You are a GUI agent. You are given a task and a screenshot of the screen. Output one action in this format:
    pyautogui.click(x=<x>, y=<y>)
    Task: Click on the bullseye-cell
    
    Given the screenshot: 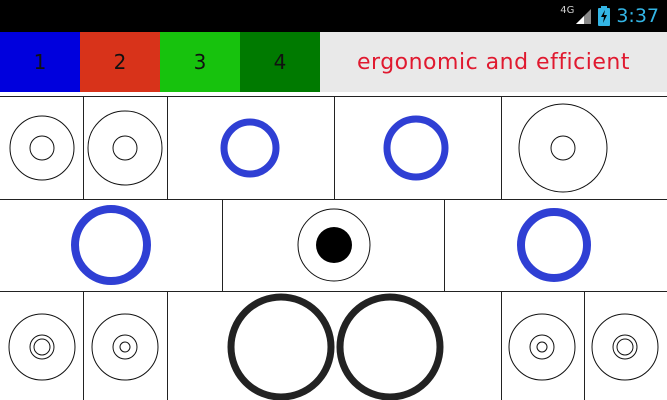 What is the action you would take?
    pyautogui.click(x=334, y=245)
    